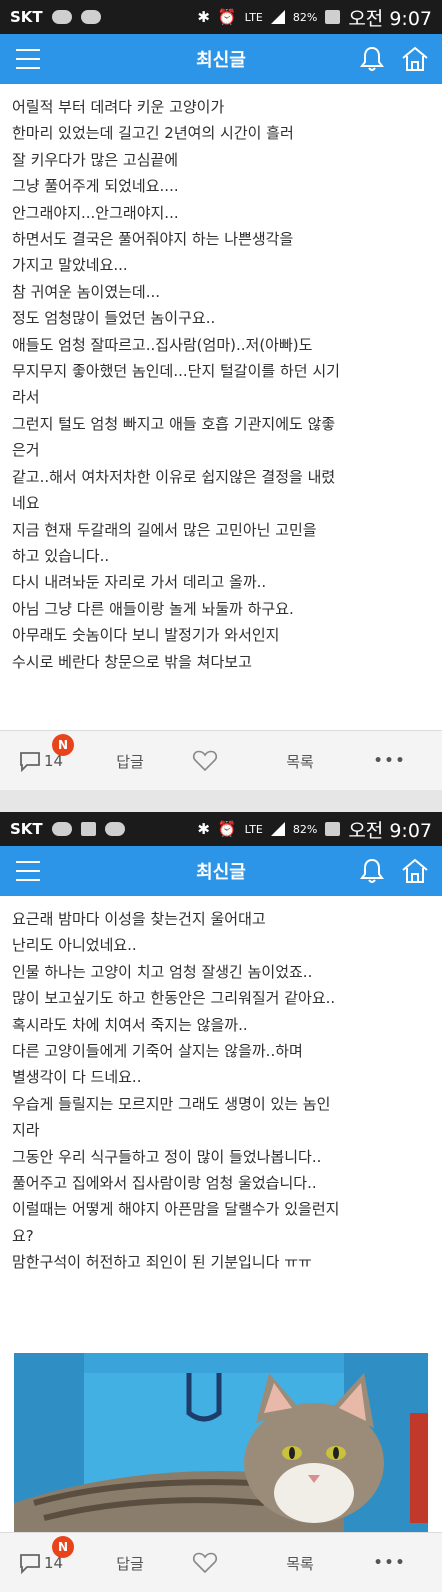 The image size is (442, 1592). Describe the element at coordinates (26, 450) in the screenshot. I see `post-line: 은거` at that location.